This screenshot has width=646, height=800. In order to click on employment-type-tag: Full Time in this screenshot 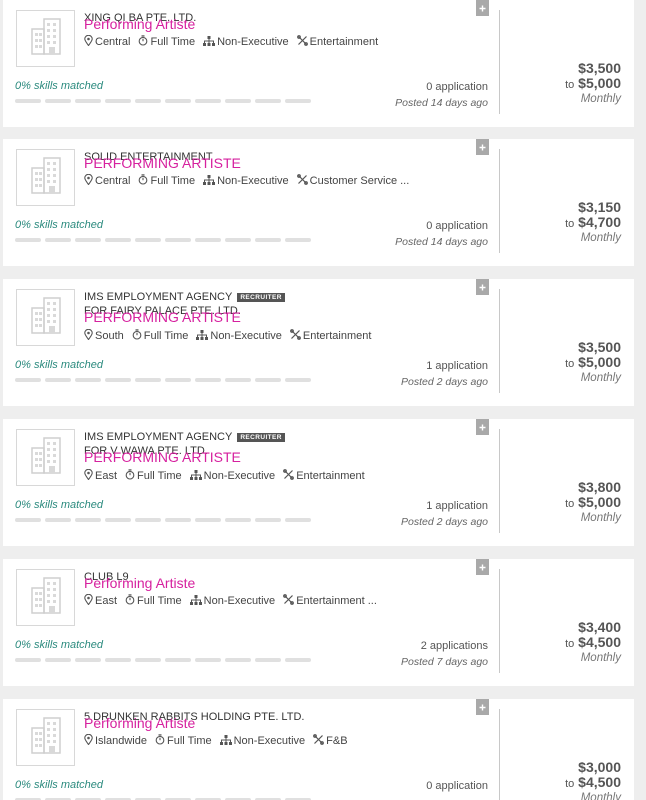, I will do `click(160, 336)`.